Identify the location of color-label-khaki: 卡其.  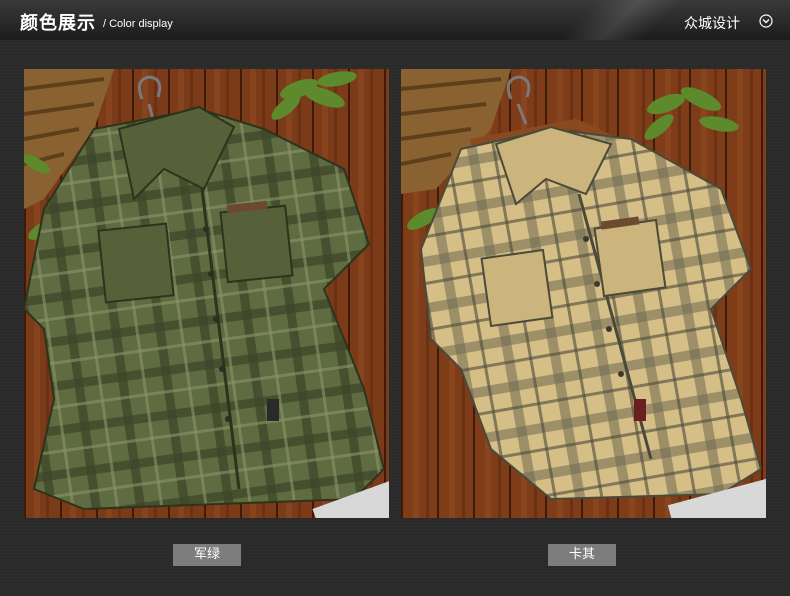
(582, 555).